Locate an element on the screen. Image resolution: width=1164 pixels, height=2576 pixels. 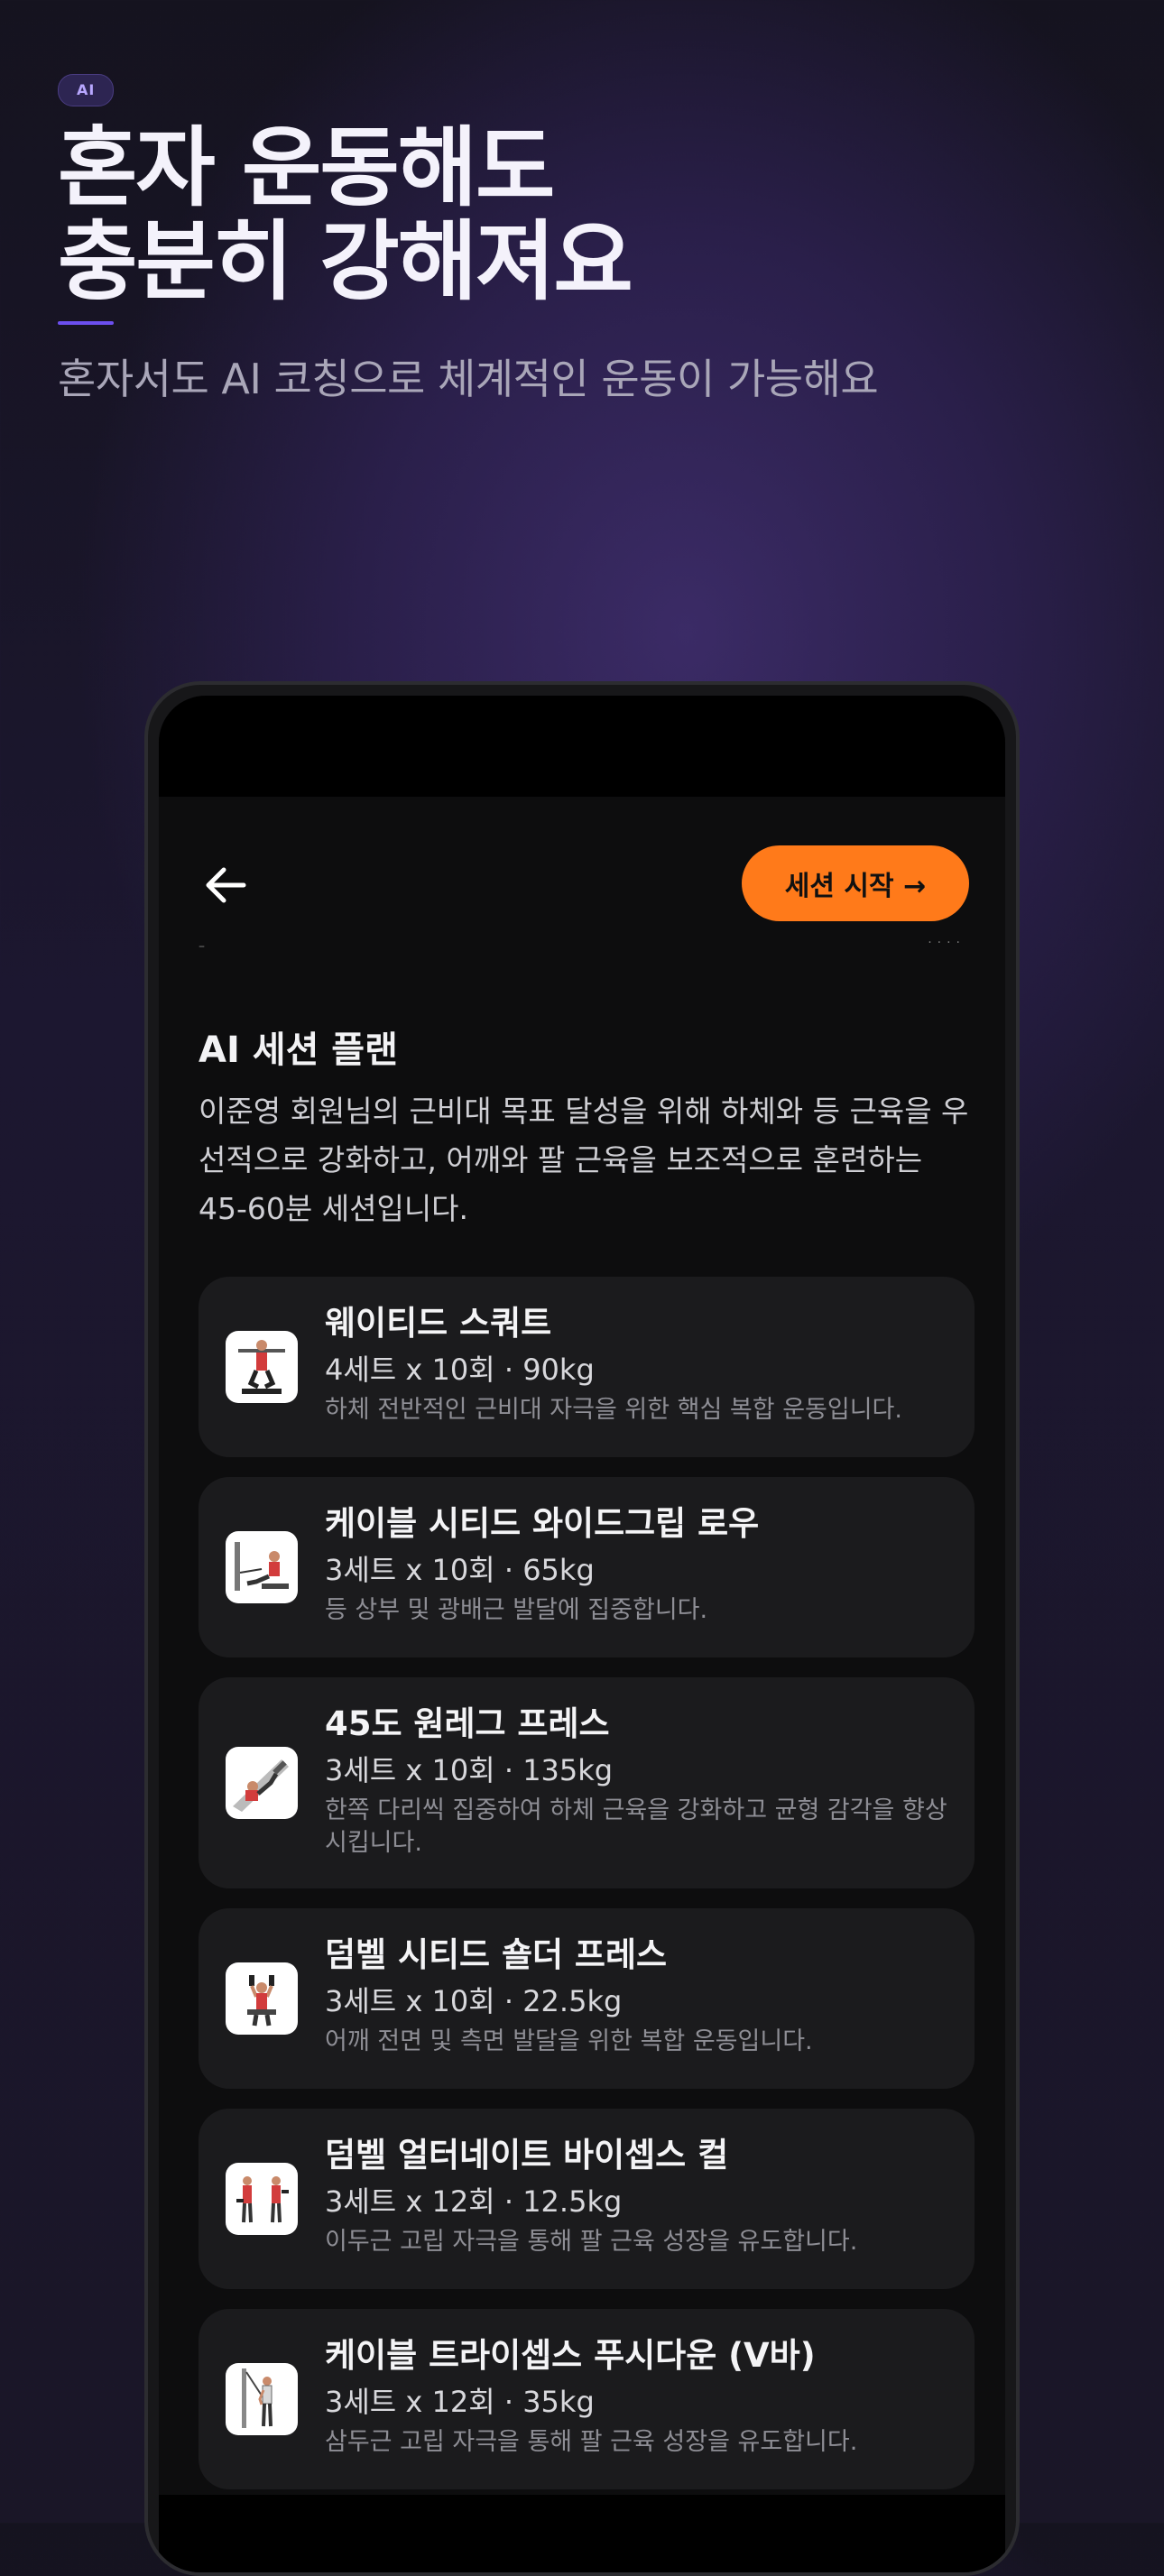
status-bar is located at coordinates (582, 746).